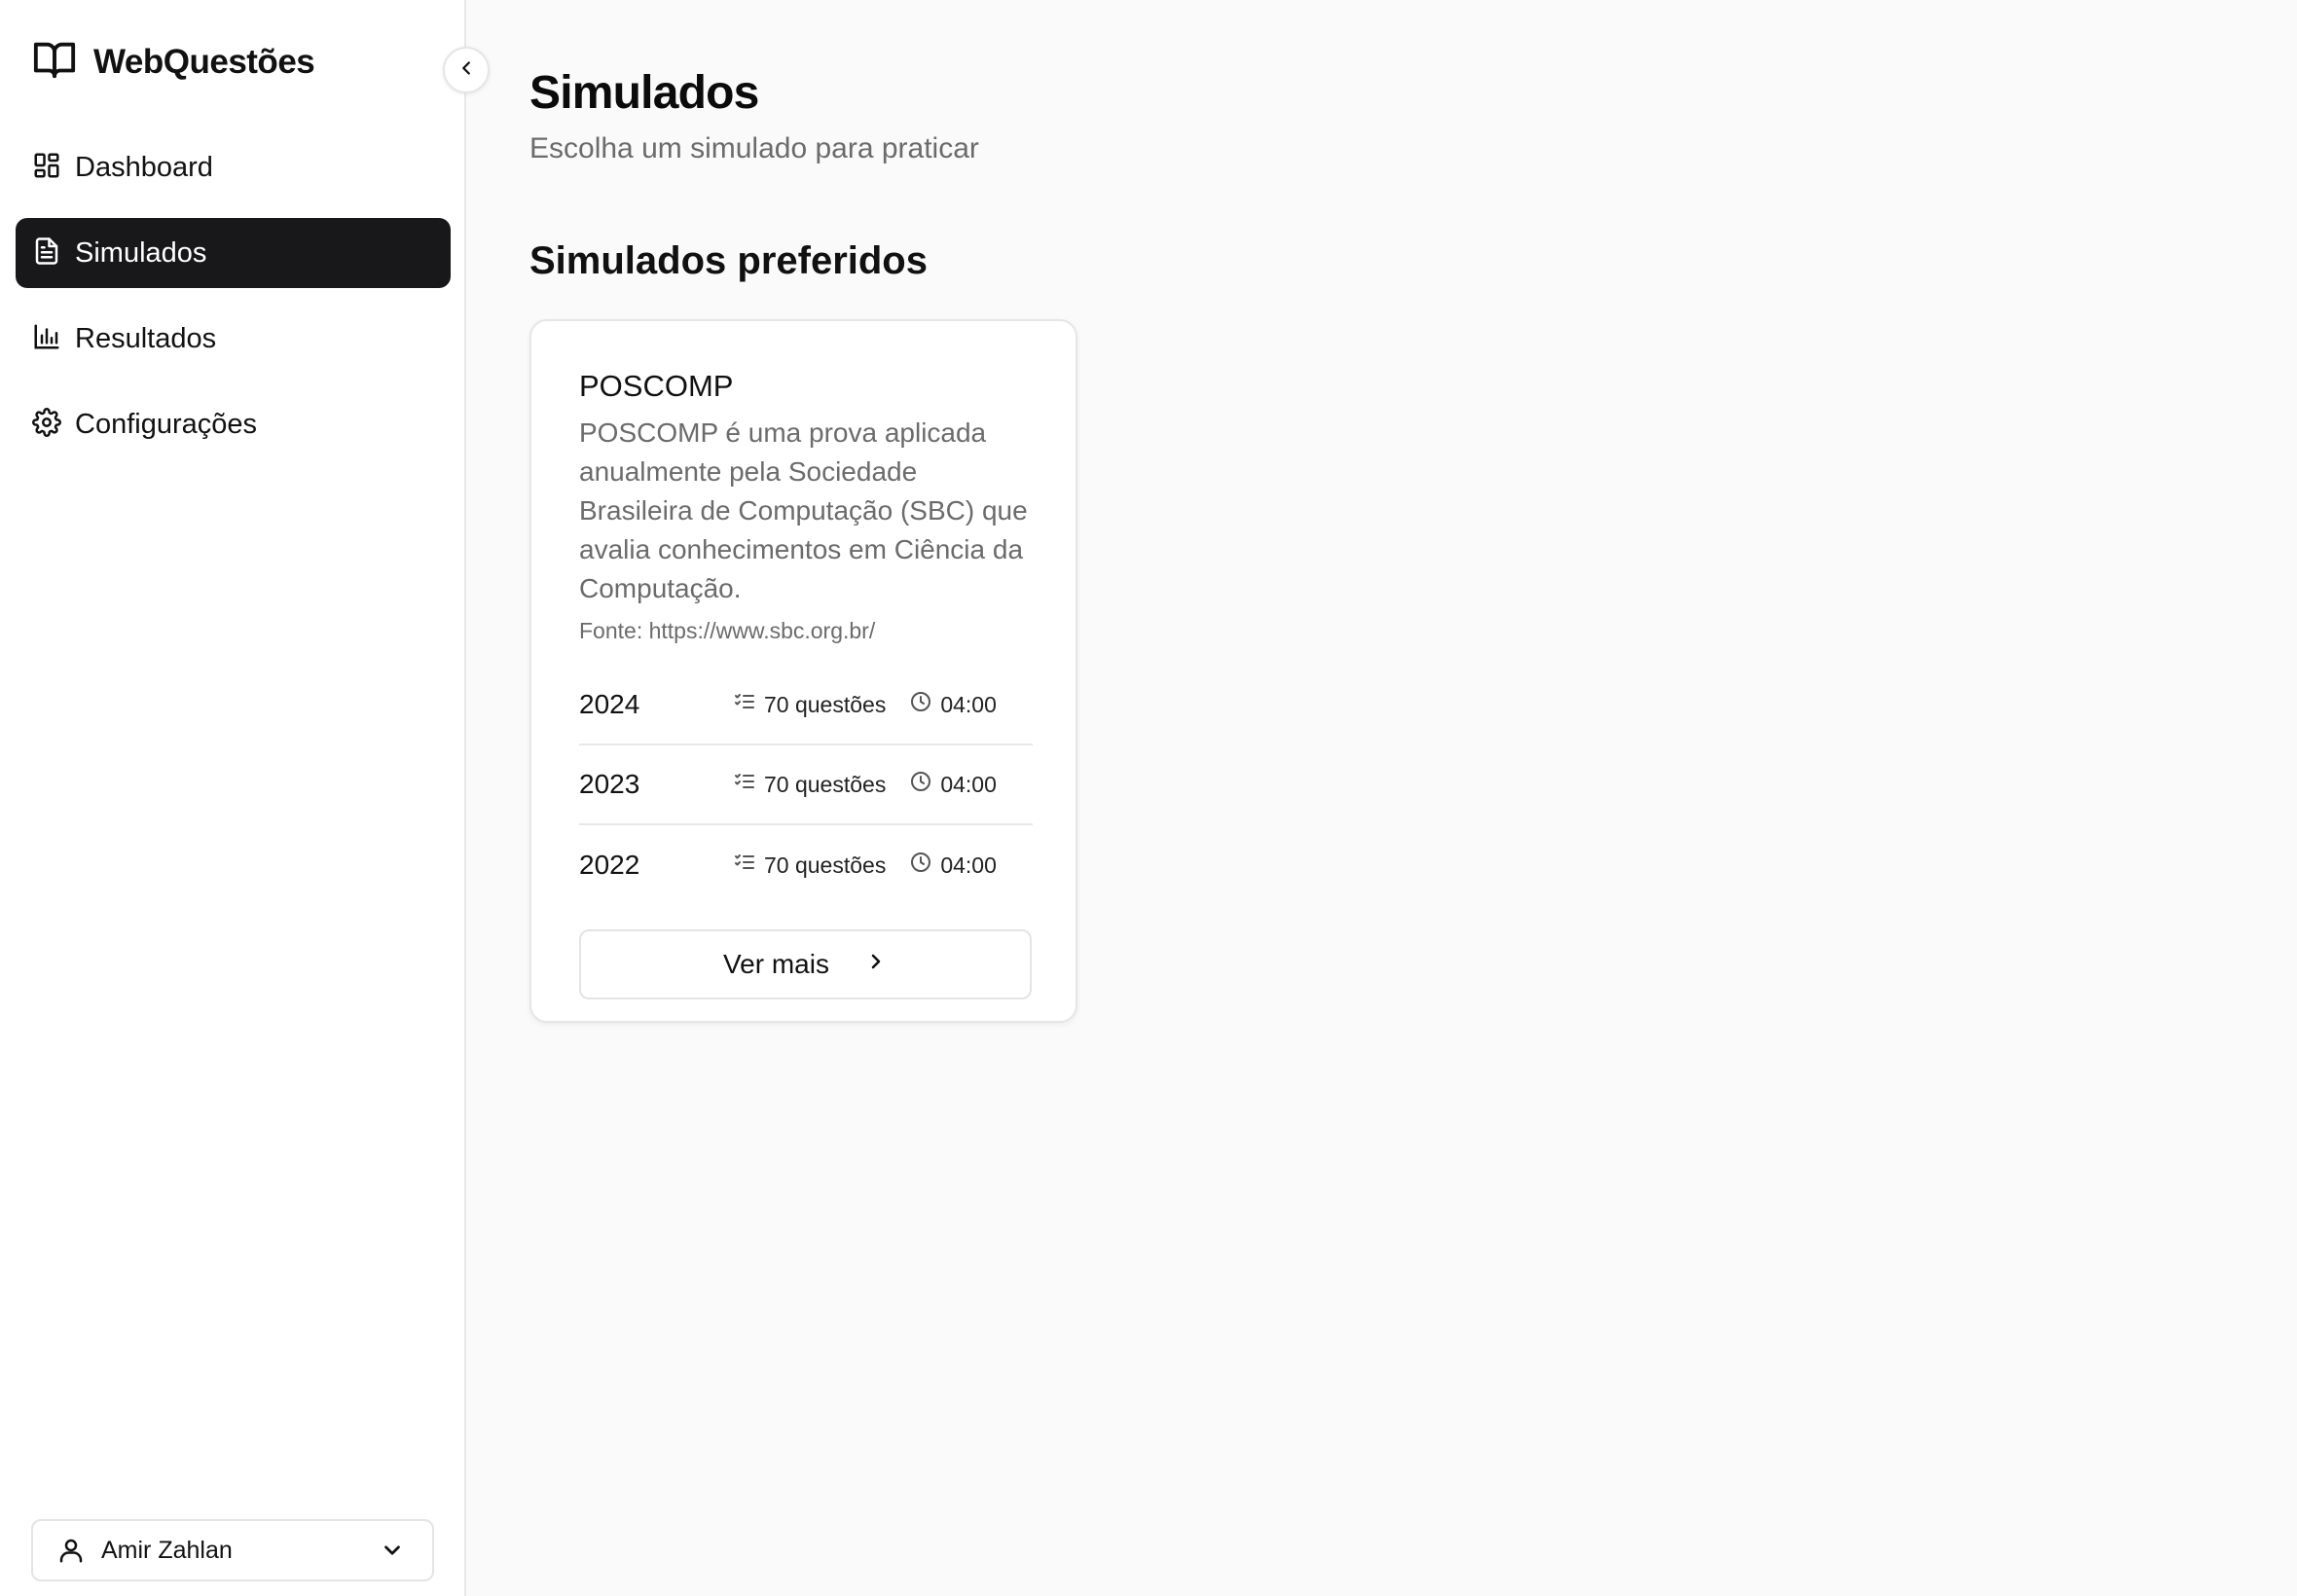 The image size is (2297, 1596). I want to click on ver-mais-label: Ver mais, so click(776, 964).